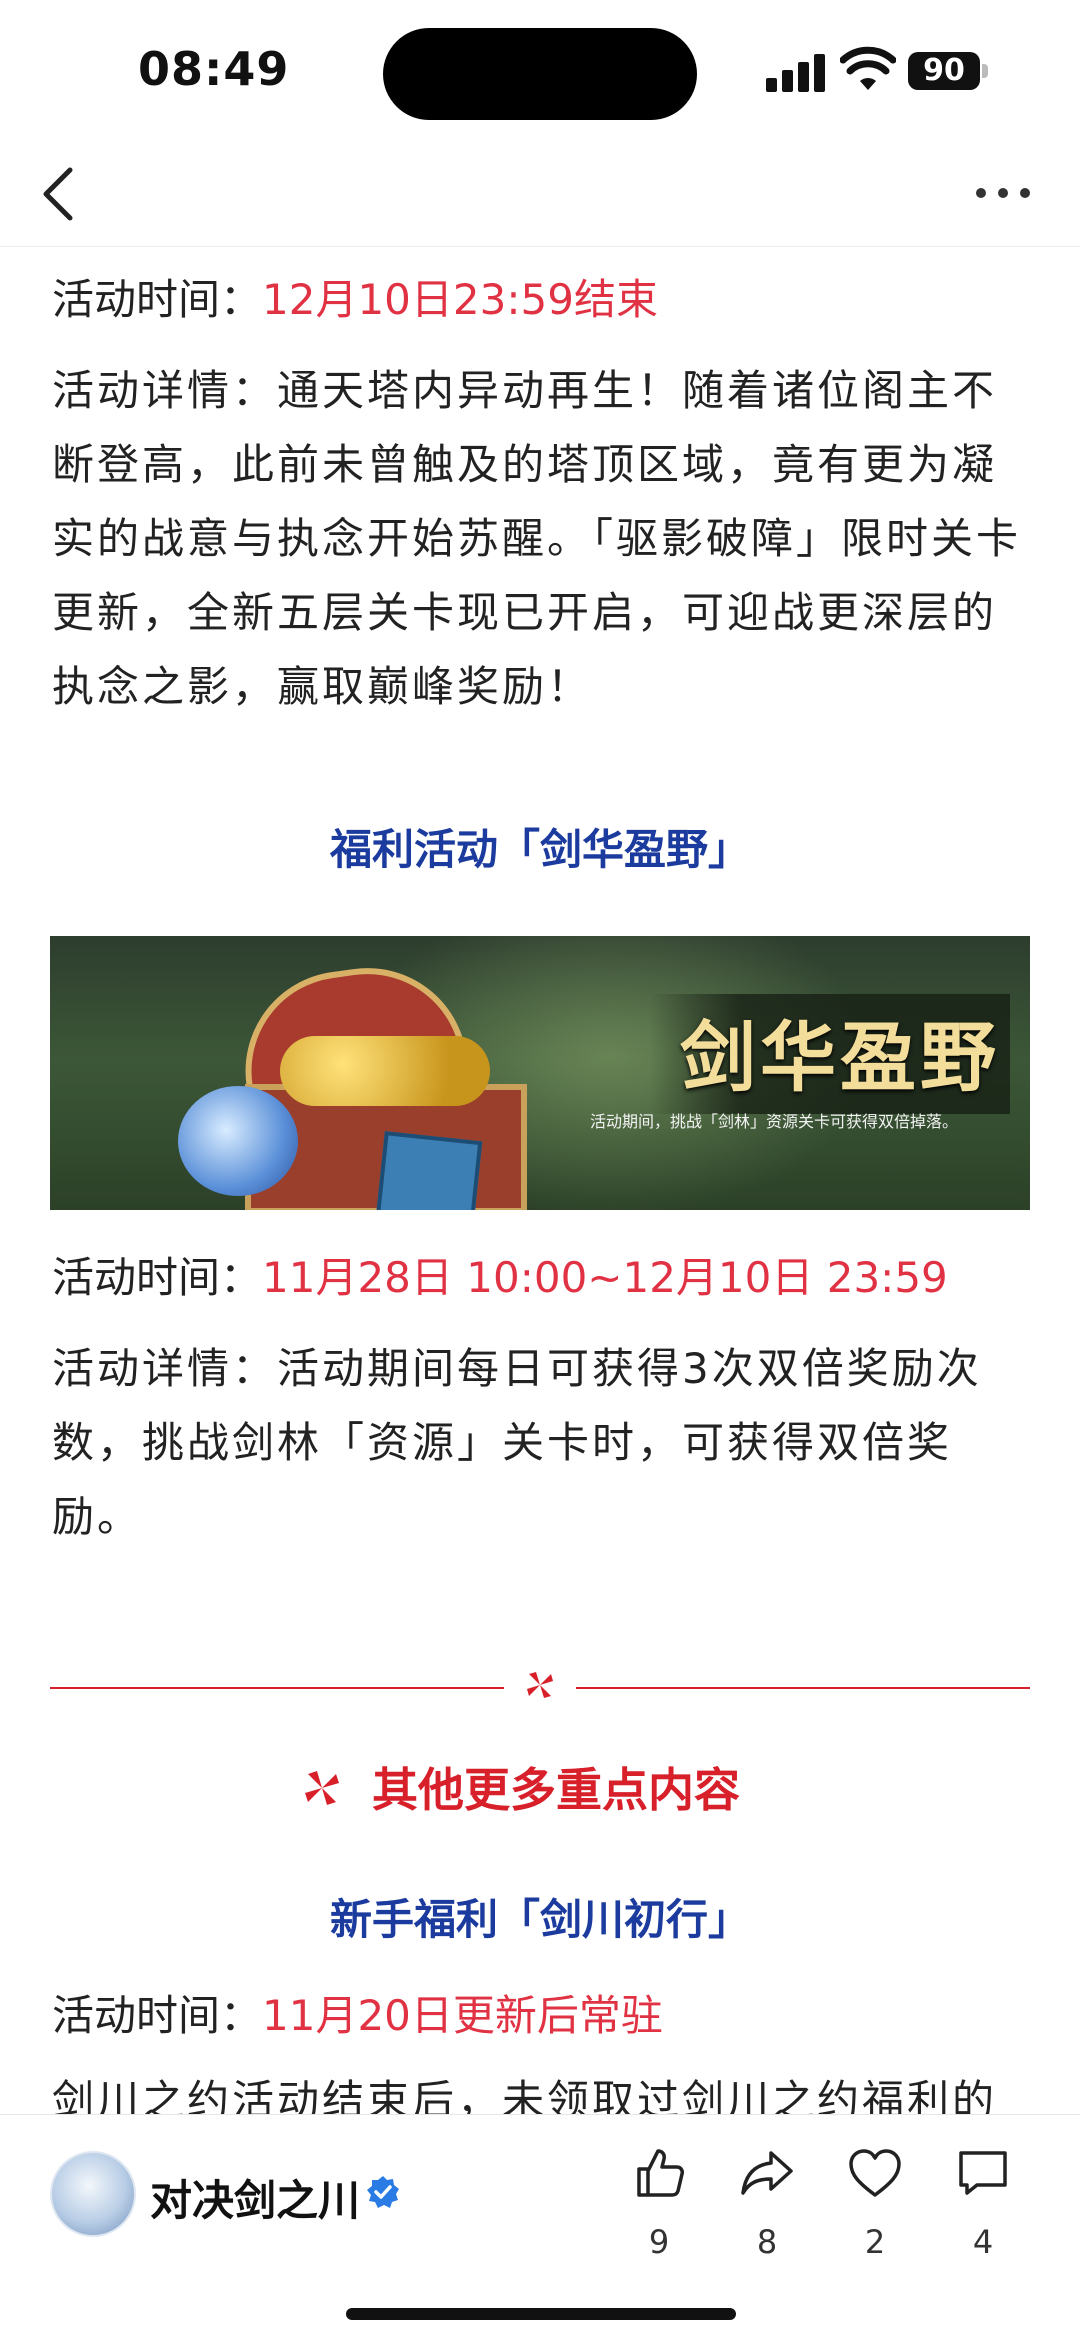 This screenshot has height=2342, width=1080. What do you see at coordinates (93, 2194) in the screenshot?
I see `avatar` at bounding box center [93, 2194].